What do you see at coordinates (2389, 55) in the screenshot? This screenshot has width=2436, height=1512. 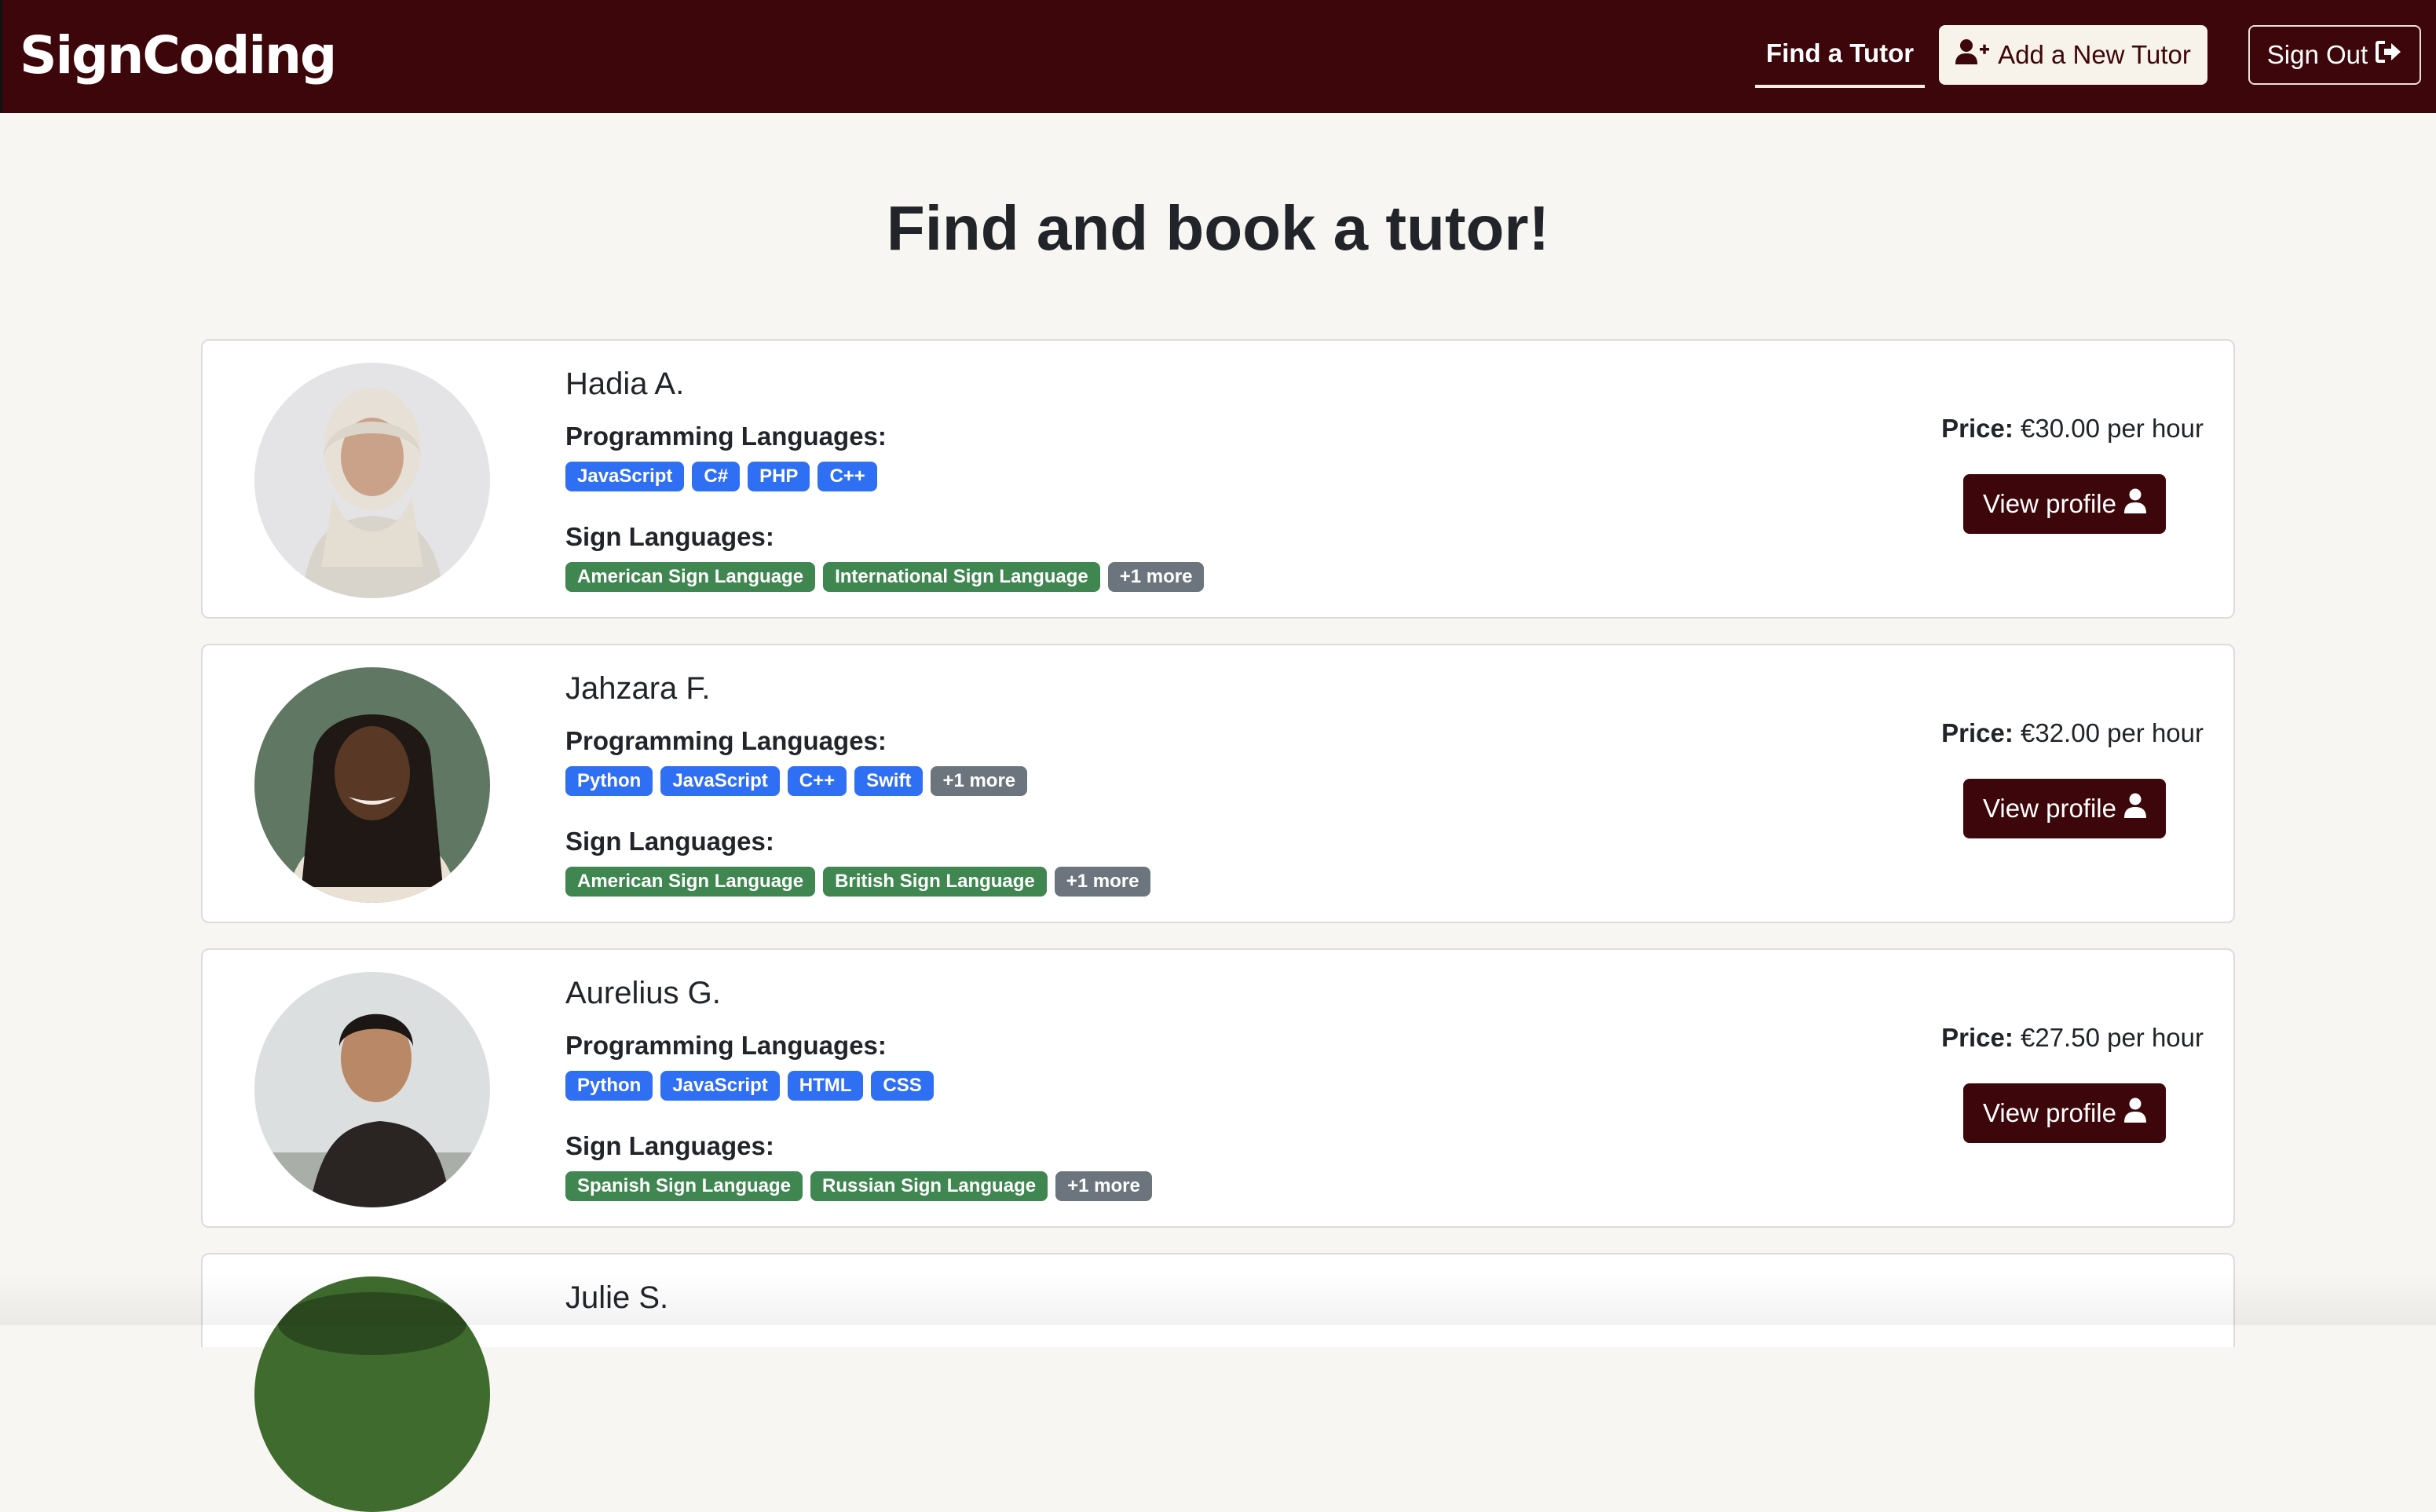 I see `sign-out-icon` at bounding box center [2389, 55].